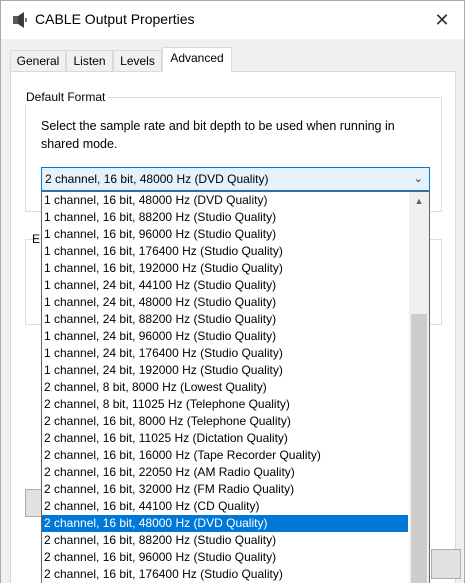  What do you see at coordinates (66, 97) in the screenshot?
I see `default-format-title: Default Format` at bounding box center [66, 97].